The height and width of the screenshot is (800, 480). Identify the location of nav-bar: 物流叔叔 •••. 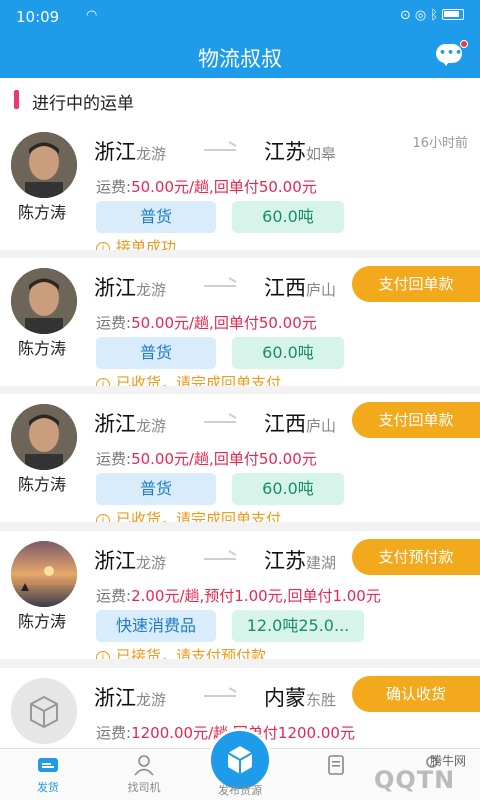
(240, 56).